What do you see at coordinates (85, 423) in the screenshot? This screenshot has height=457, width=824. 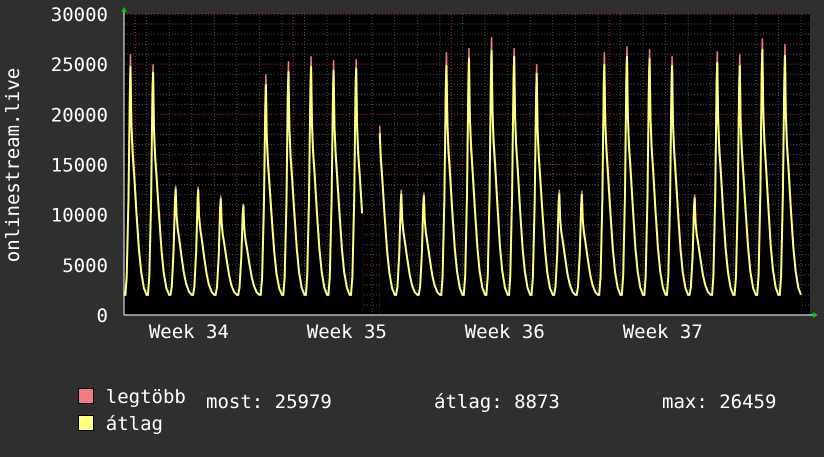 I see `legend-swatch-avg` at bounding box center [85, 423].